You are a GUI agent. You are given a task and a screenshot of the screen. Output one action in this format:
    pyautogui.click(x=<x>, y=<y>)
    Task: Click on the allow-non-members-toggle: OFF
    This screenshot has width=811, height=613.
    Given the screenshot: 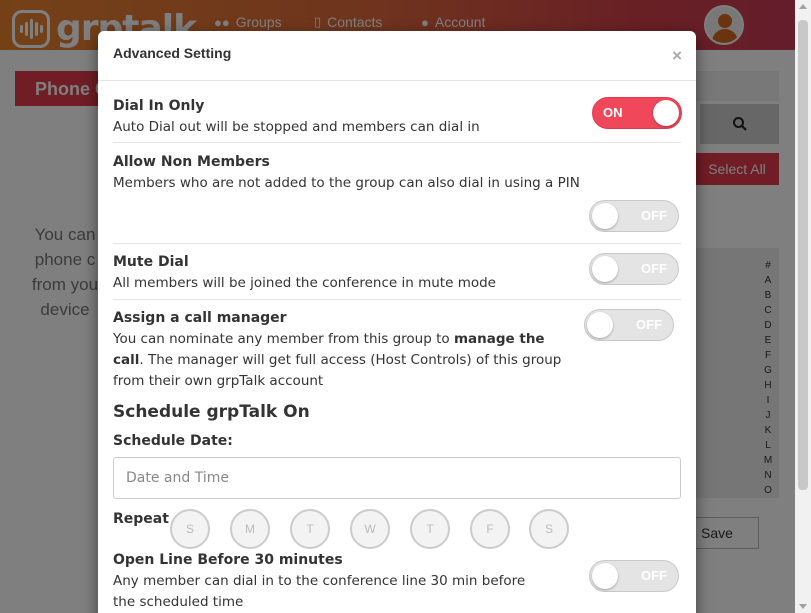 What is the action you would take?
    pyautogui.click(x=634, y=216)
    